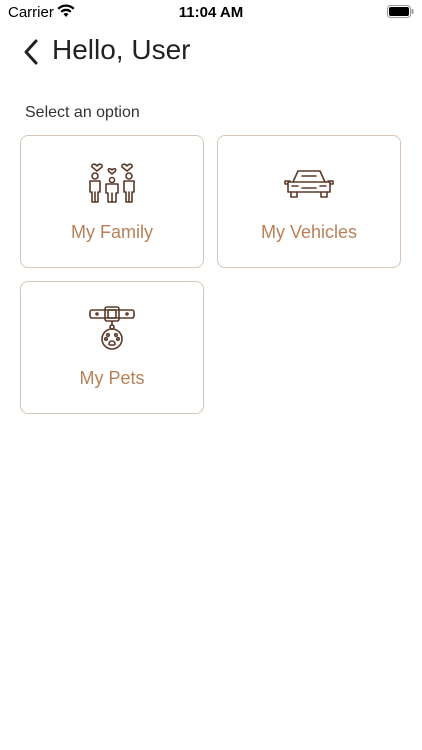  Describe the element at coordinates (112, 328) in the screenshot. I see `pet-collar-icon` at that location.